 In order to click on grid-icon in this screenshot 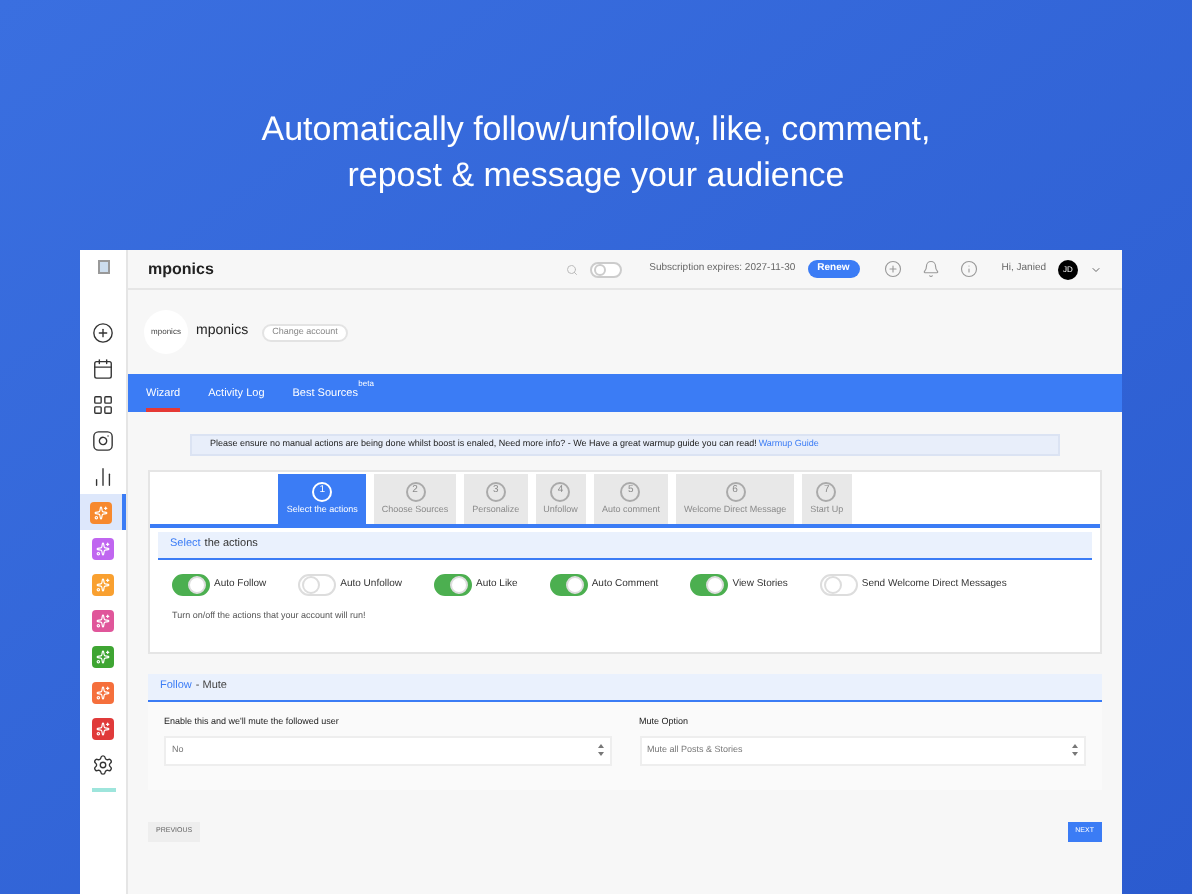, I will do `click(103, 404)`.